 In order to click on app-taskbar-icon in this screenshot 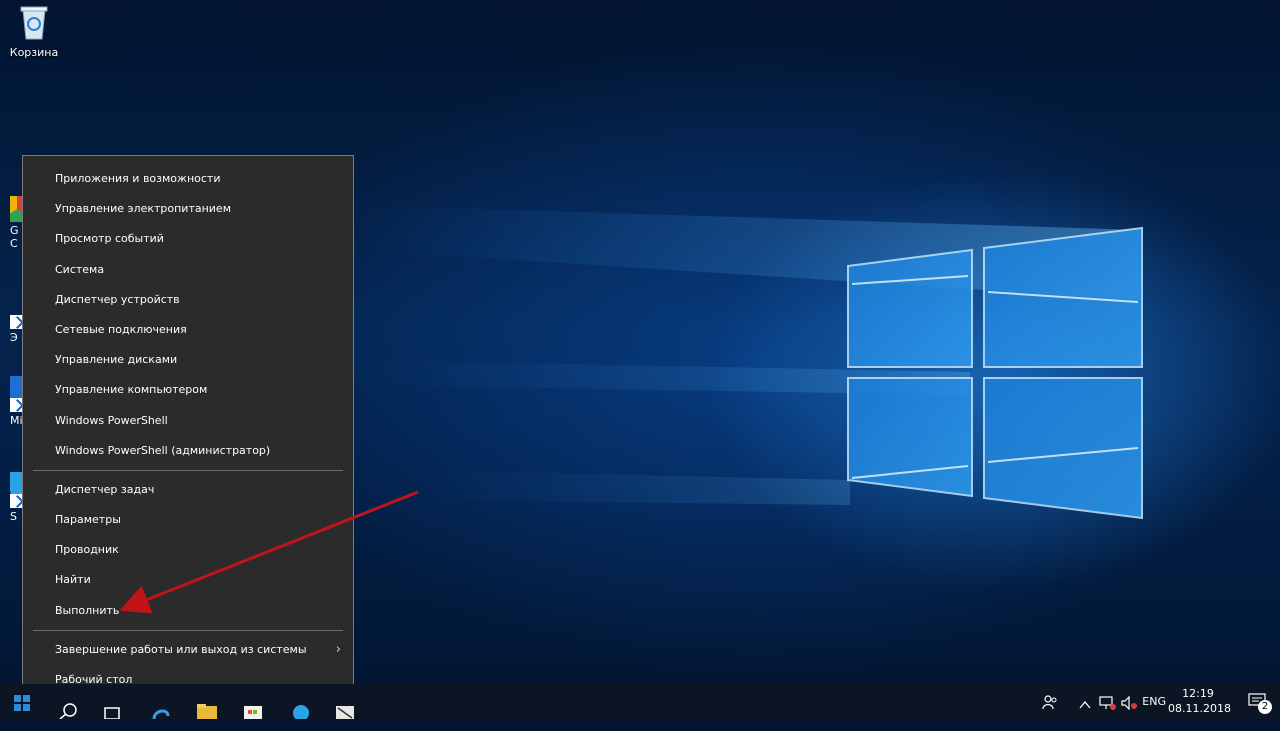, I will do `click(345, 710)`.